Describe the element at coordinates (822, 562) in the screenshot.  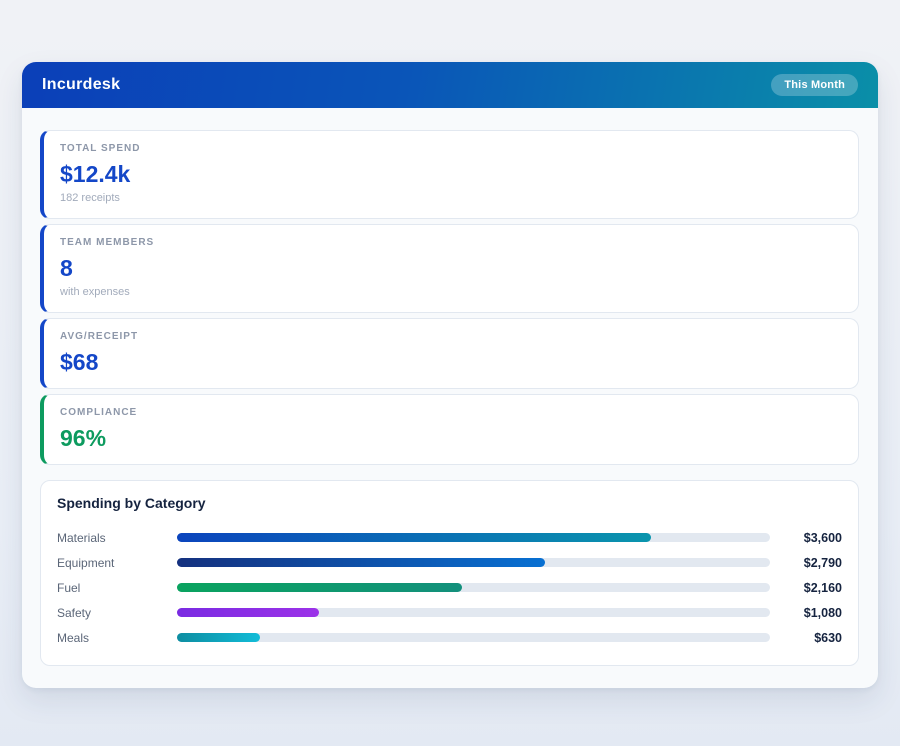
I see `category-value: $2,790` at that location.